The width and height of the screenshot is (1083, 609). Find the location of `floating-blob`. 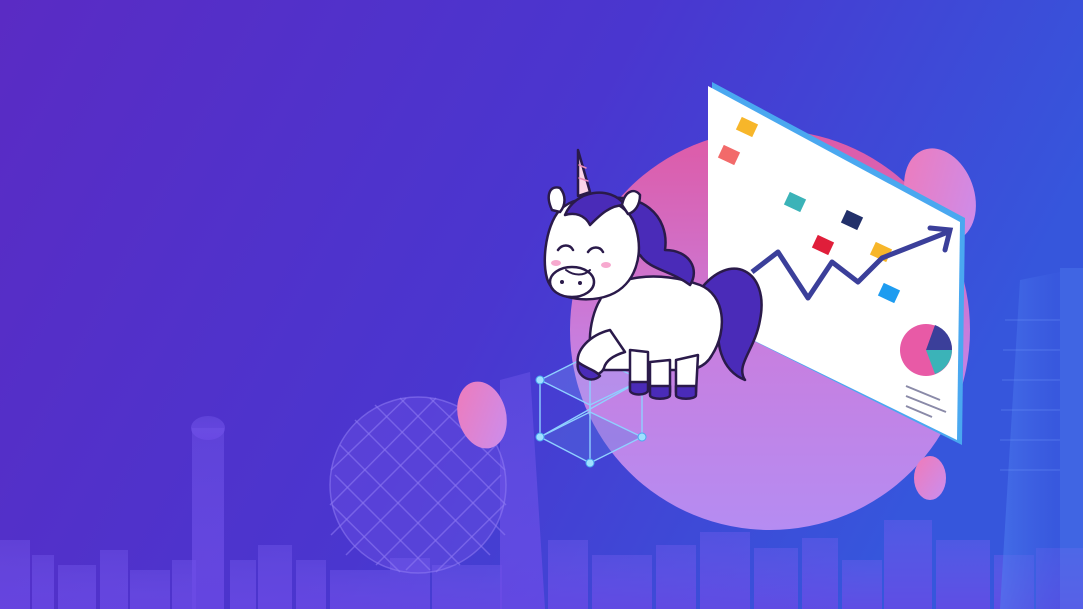

floating-blob is located at coordinates (930, 478).